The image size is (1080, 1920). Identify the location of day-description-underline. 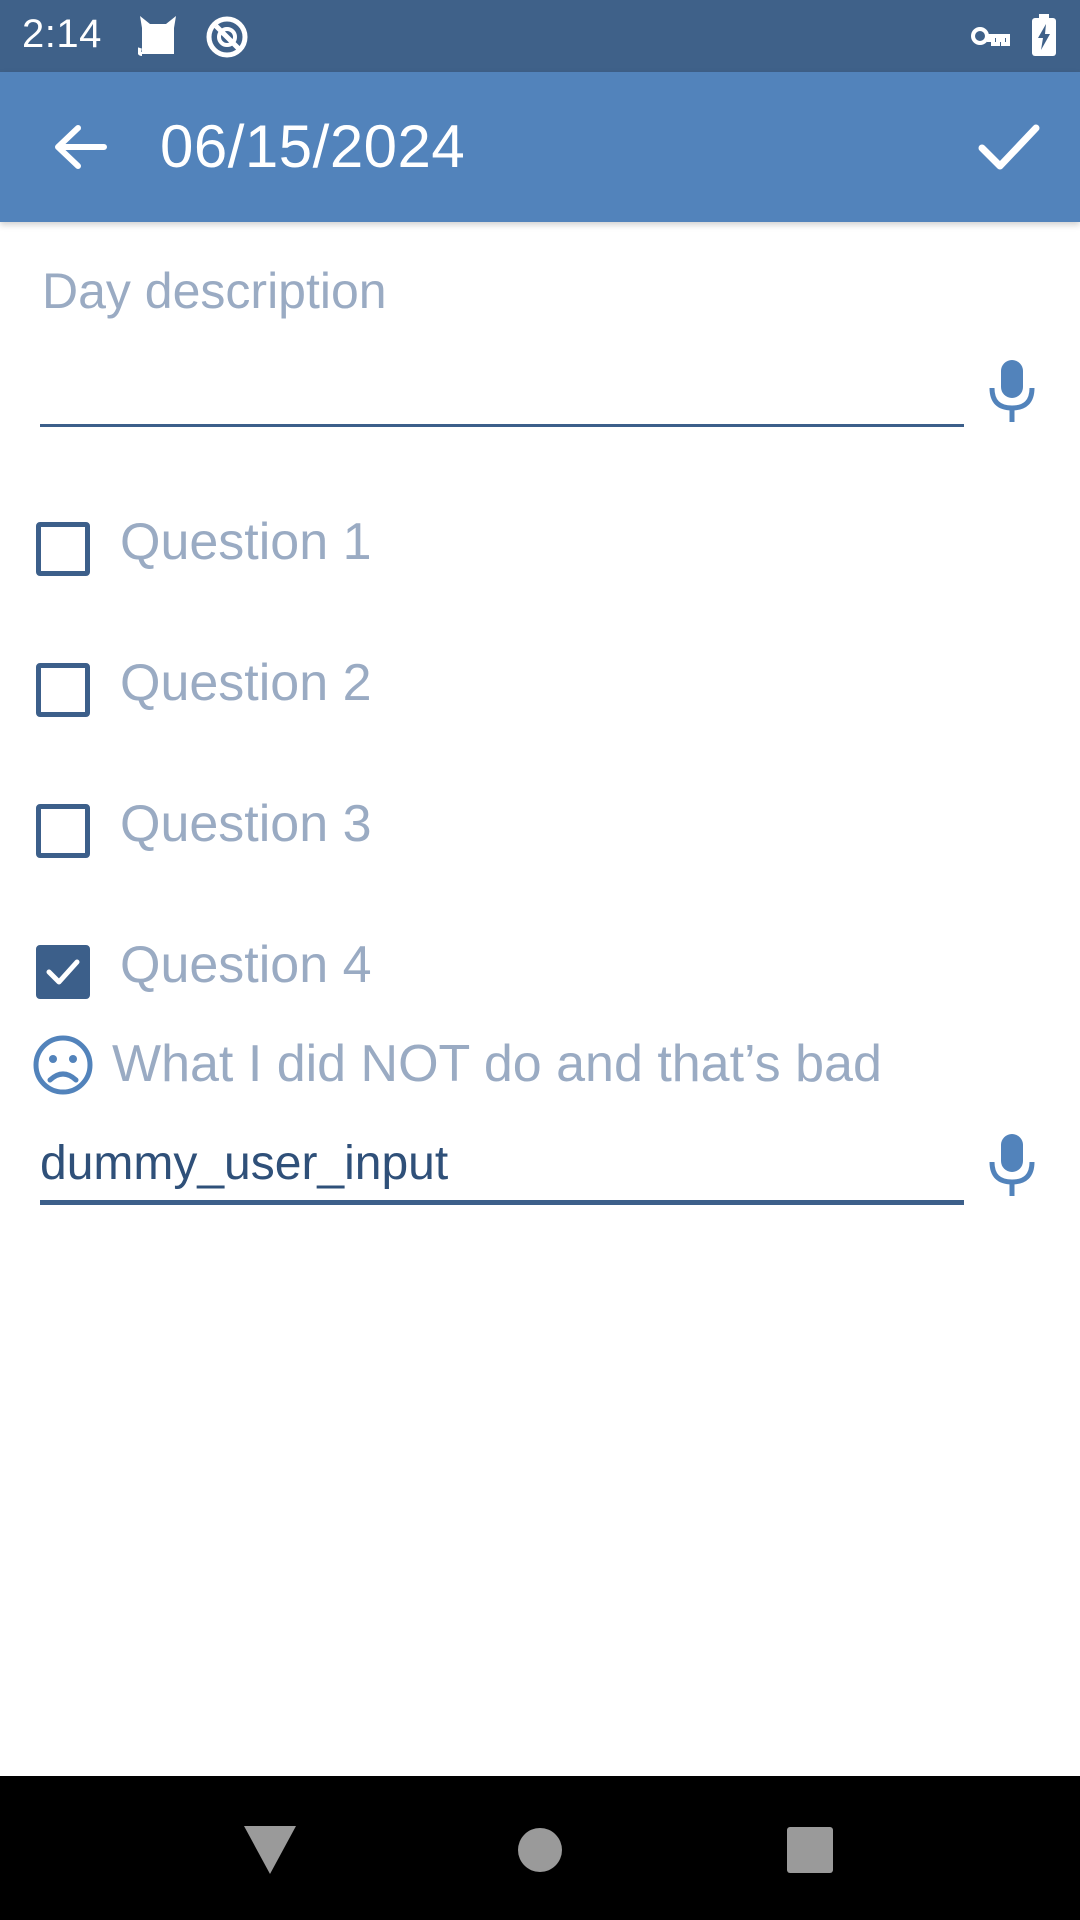
(502, 425).